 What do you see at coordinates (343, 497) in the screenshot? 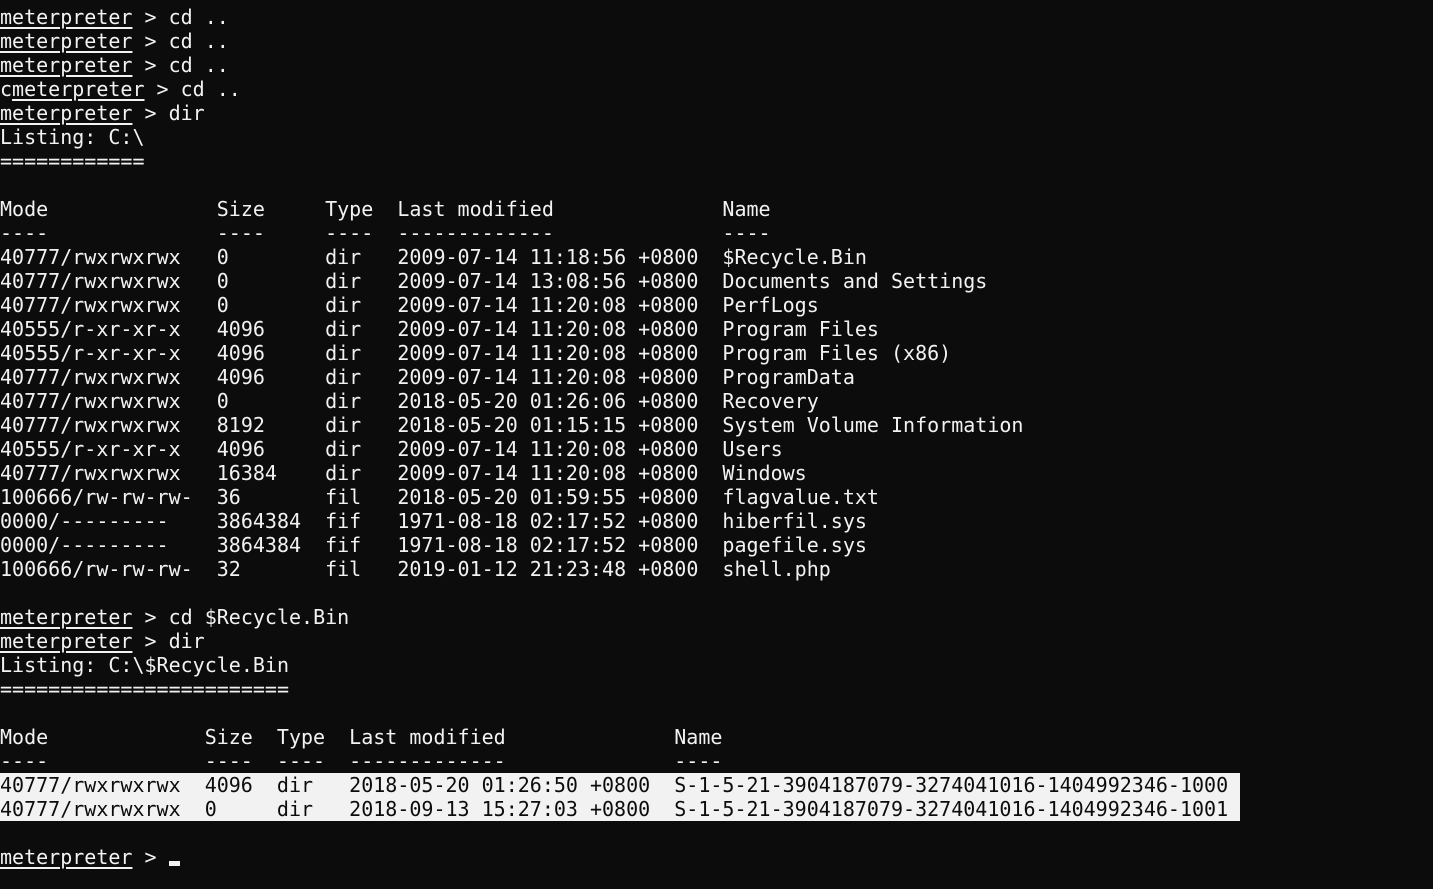
I see `type-cell: fil` at bounding box center [343, 497].